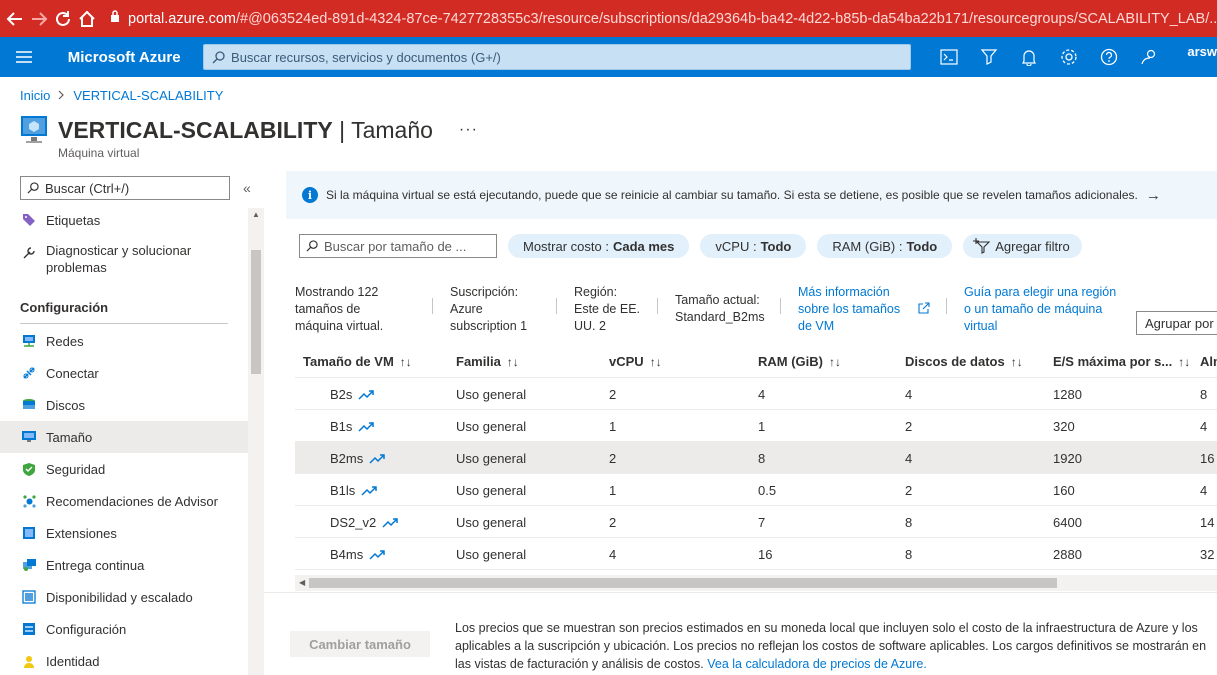 The height and width of the screenshot is (675, 1217). What do you see at coordinates (341, 394) in the screenshot?
I see `size-name: B2s` at bounding box center [341, 394].